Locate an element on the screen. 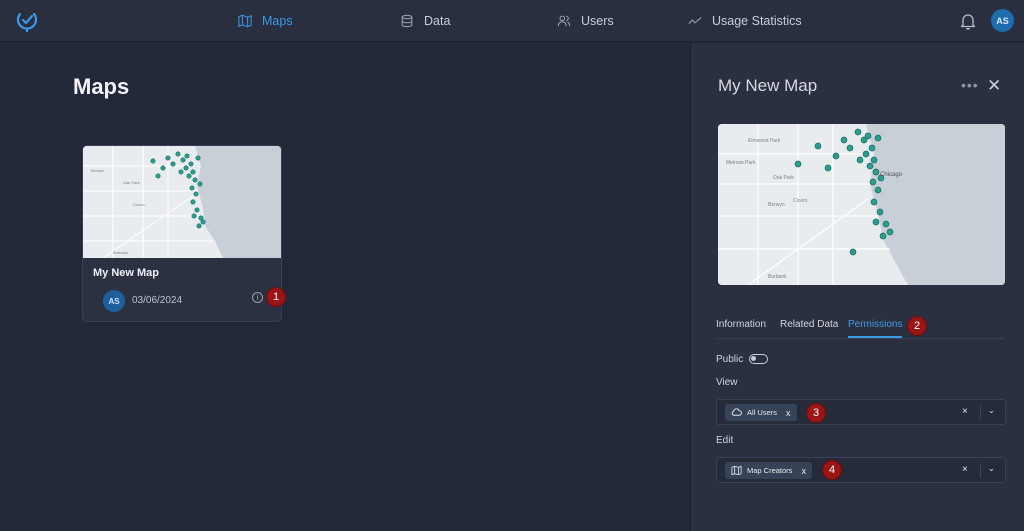 The width and height of the screenshot is (1024, 531). map-label: Elmwood Park is located at coordinates (764, 141).